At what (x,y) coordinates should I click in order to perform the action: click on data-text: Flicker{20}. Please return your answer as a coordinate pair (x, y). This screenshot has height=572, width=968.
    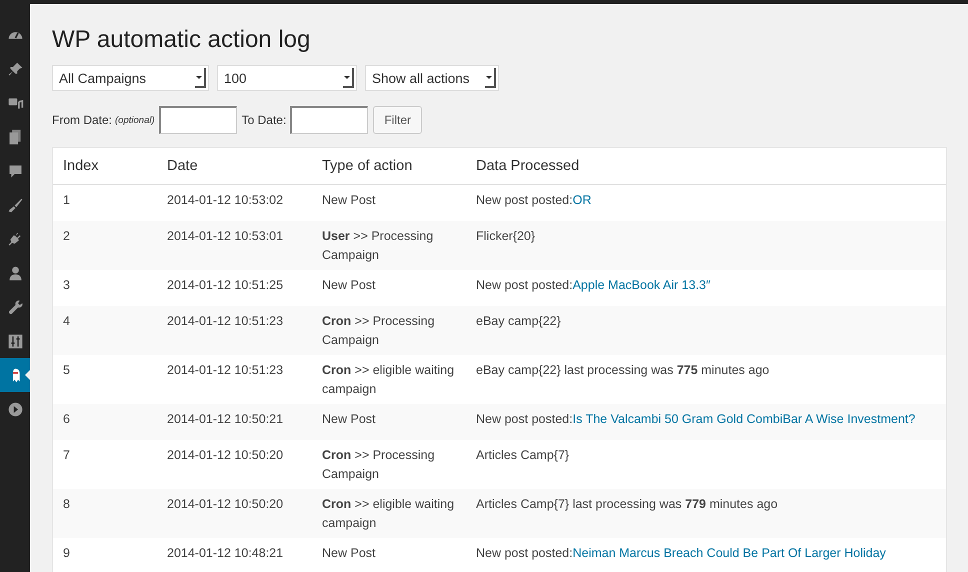
    Looking at the image, I should click on (506, 236).